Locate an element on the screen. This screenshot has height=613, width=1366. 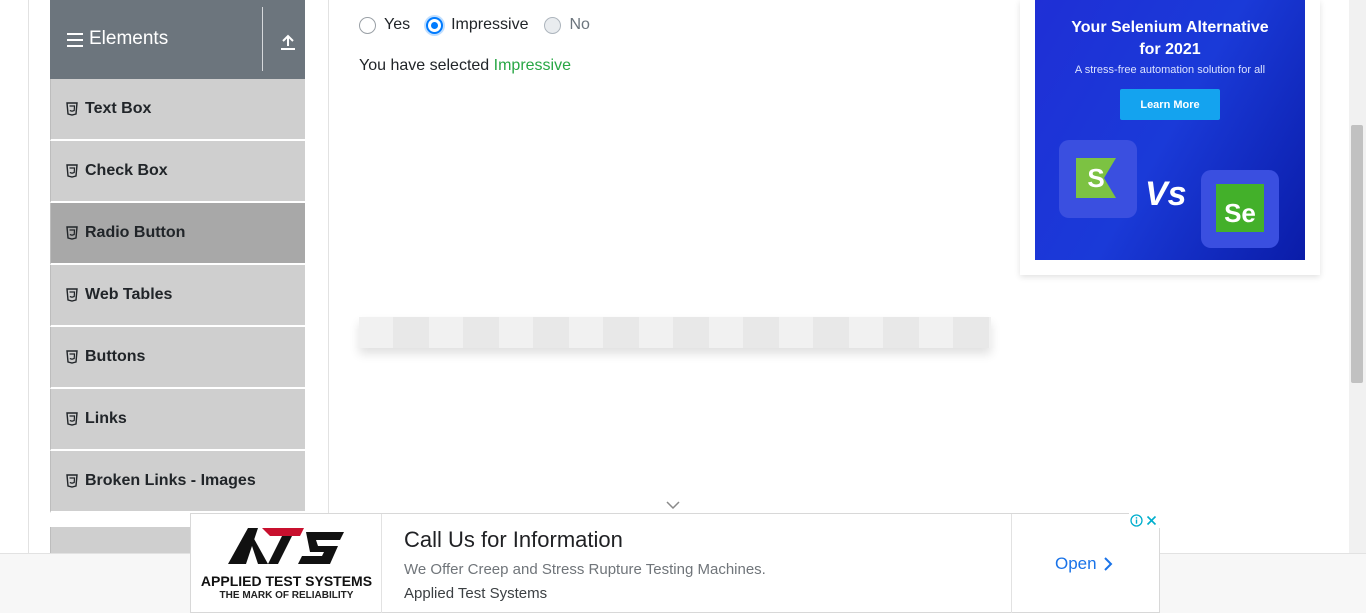
sidebar-item-web-tables: Web Tables is located at coordinates (177, 296).